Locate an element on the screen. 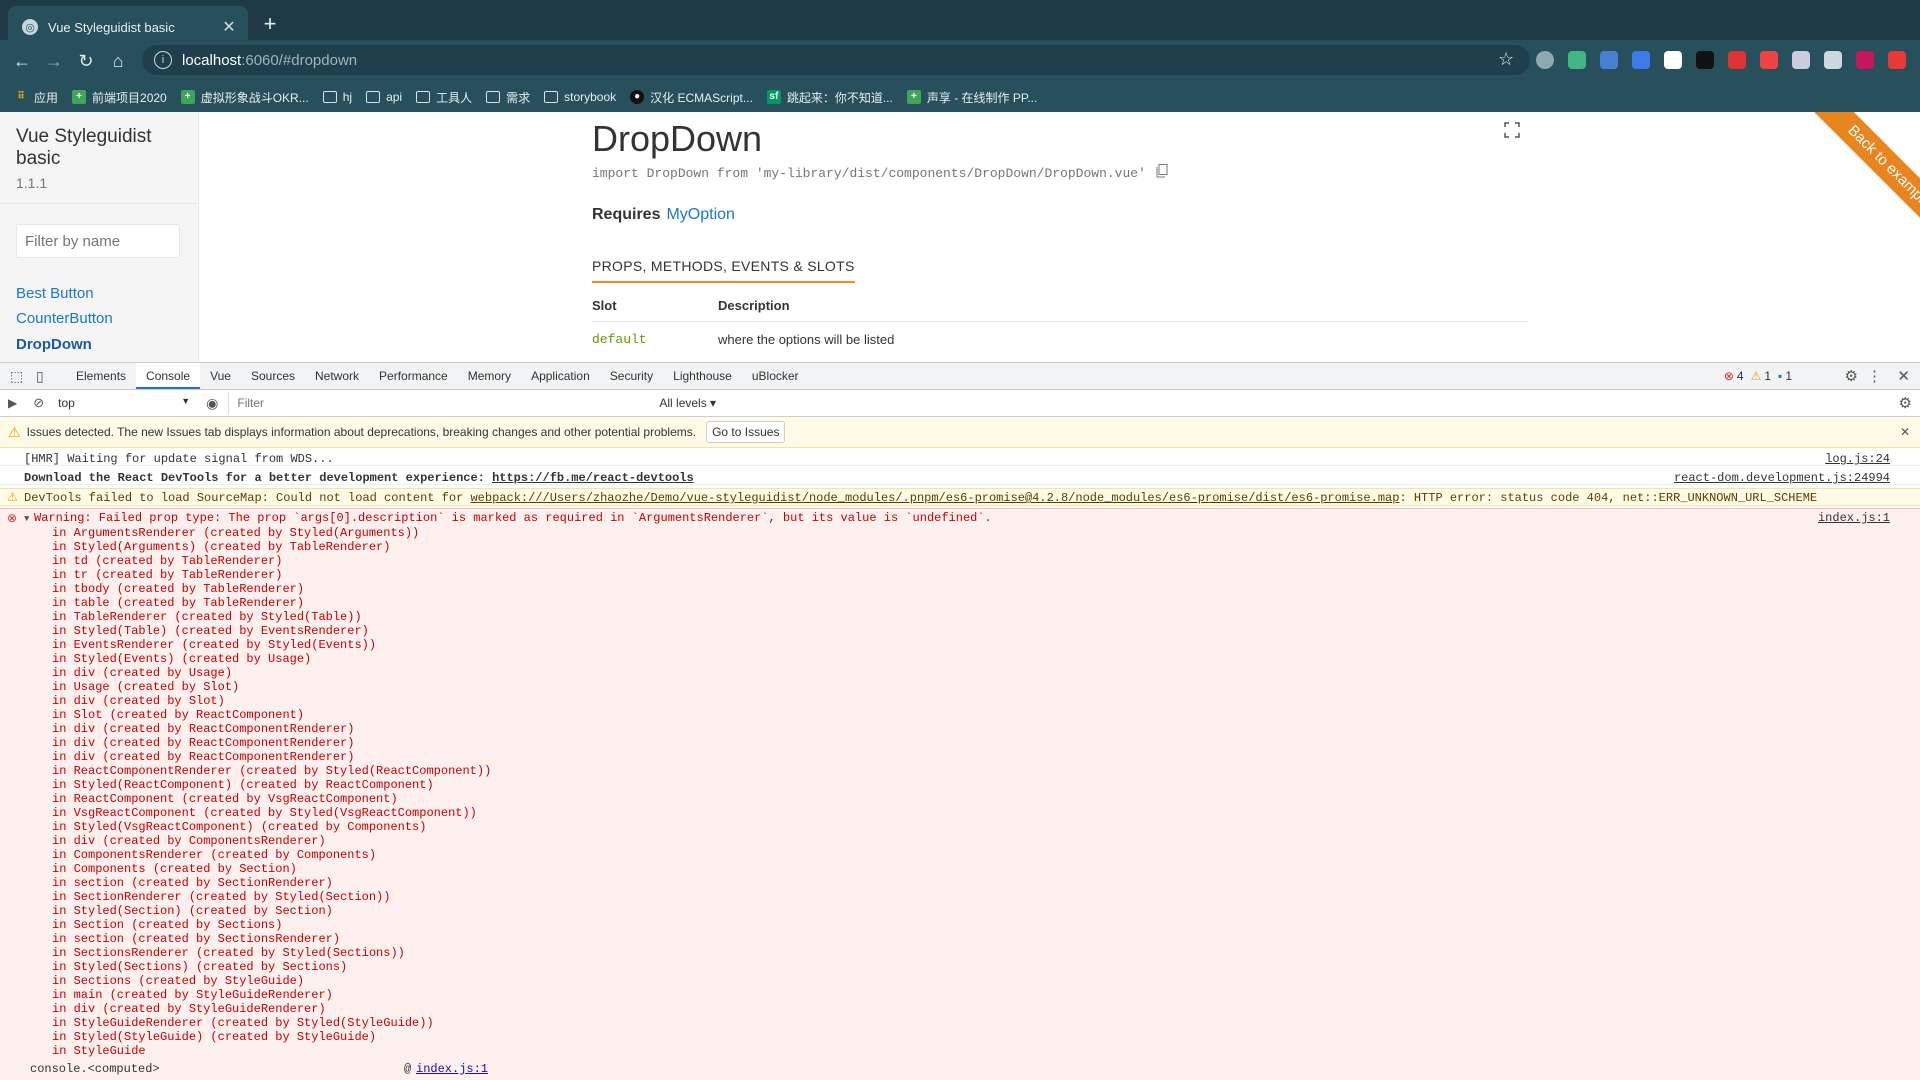 This screenshot has width=1920, height=1080. filter-by-name-input is located at coordinates (98, 241).